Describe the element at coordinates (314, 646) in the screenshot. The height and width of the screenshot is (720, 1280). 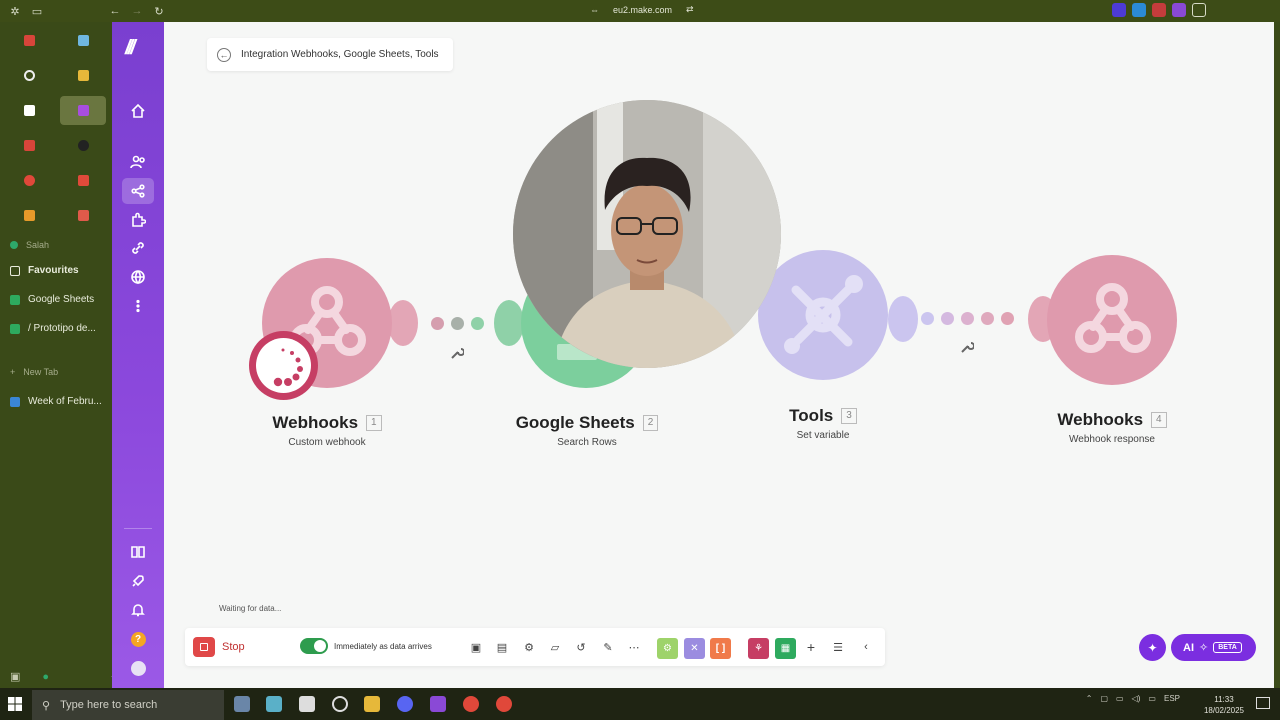
I see `schedule-toggle` at that location.